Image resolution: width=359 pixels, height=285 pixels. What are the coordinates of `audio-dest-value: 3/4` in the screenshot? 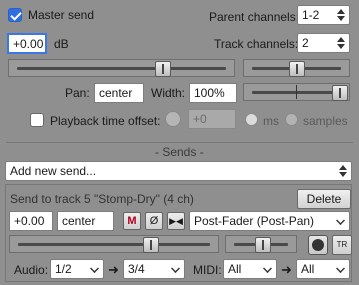 It's located at (136, 269).